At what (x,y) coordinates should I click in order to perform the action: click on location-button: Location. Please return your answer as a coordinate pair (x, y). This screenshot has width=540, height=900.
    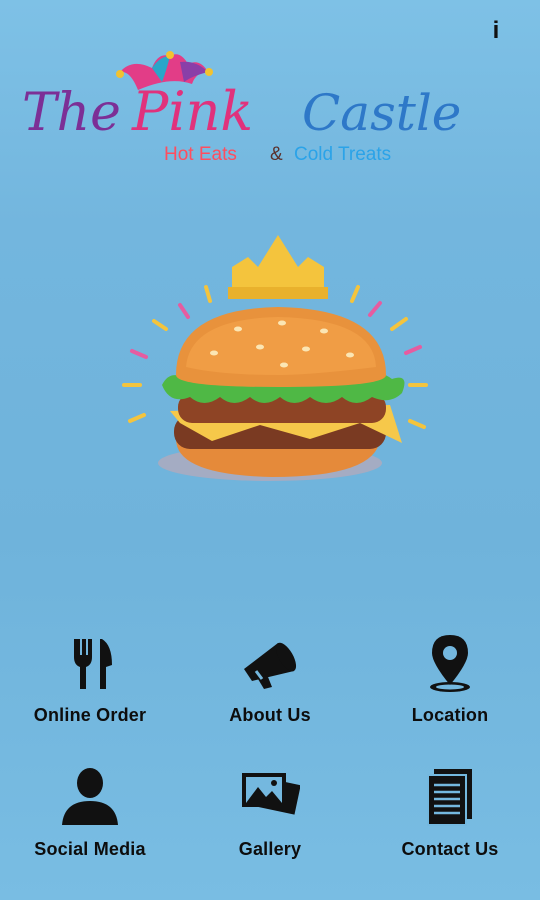
    Looking at the image, I should click on (450, 685).